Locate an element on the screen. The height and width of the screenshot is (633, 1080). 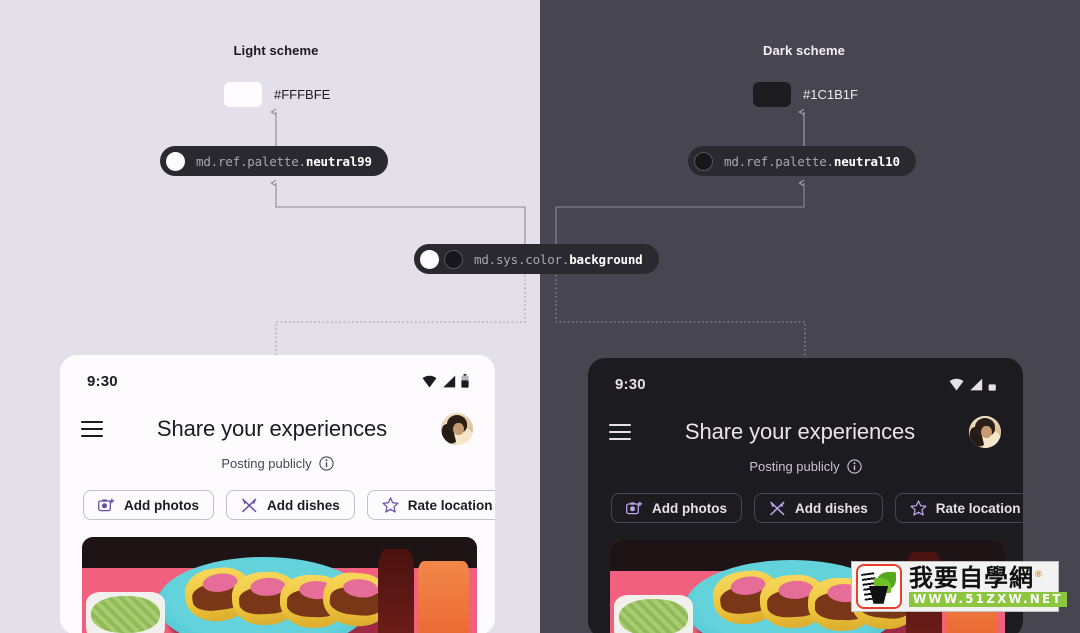
watermark-site-name: 我要自學網® is located at coordinates (988, 578).